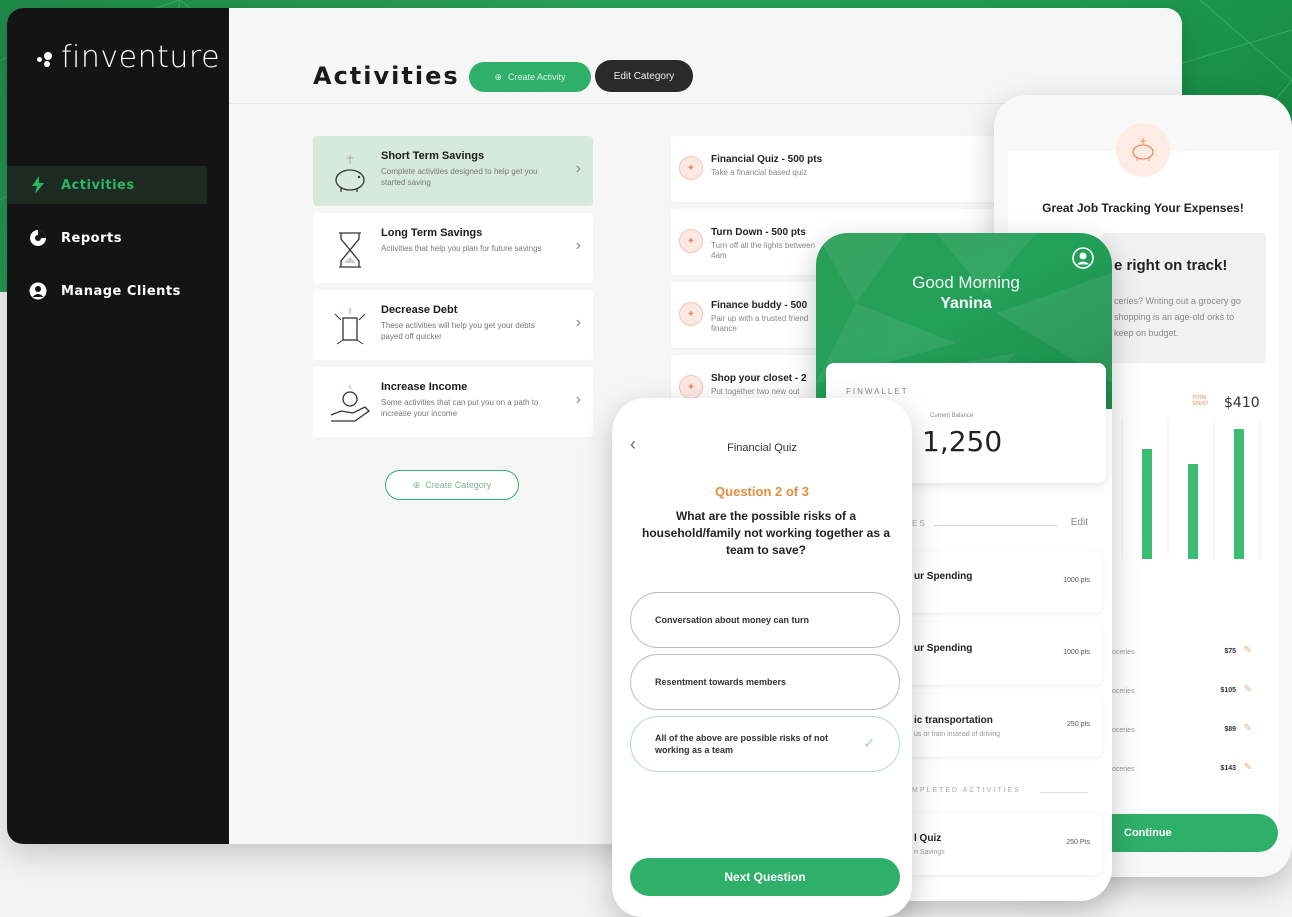 This screenshot has width=1292, height=917. What do you see at coordinates (1179, 693) in the screenshot?
I see `expense-row: oceries $105 ✎` at bounding box center [1179, 693].